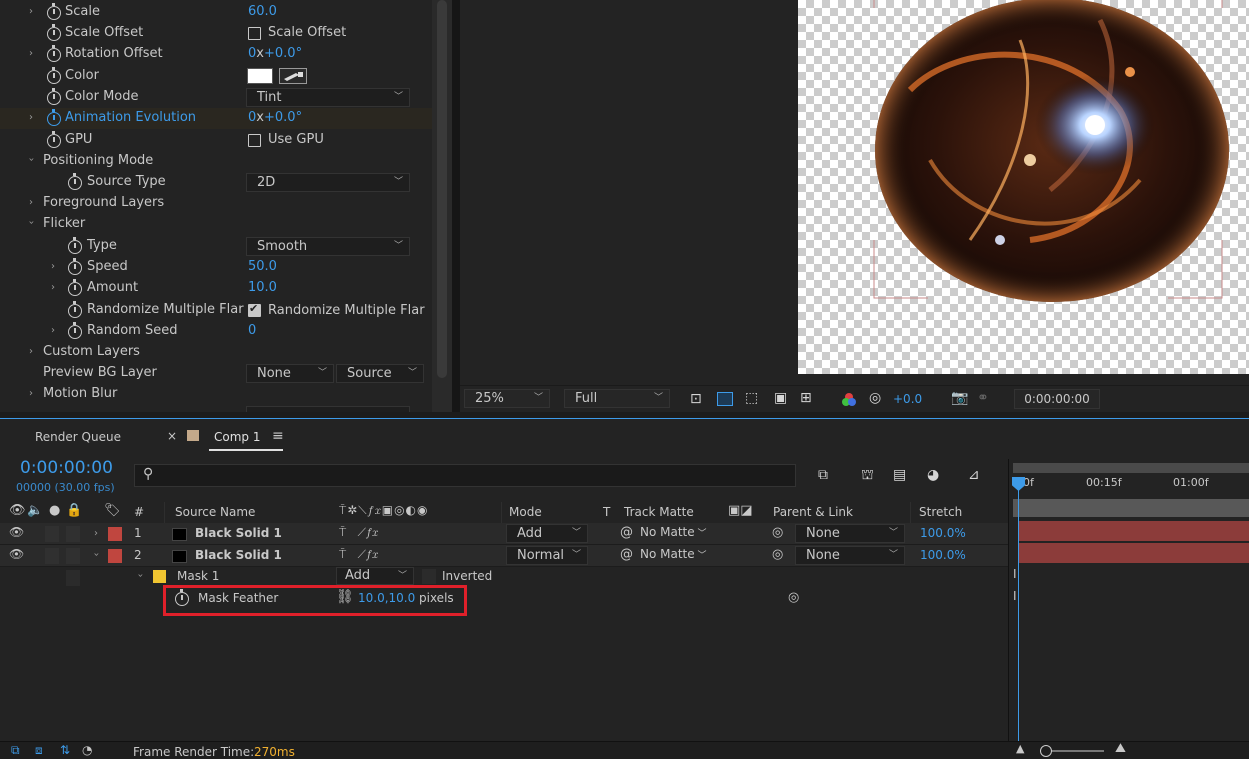 The height and width of the screenshot is (759, 1249). I want to click on tab-comp-1: Comp 1, so click(237, 437).